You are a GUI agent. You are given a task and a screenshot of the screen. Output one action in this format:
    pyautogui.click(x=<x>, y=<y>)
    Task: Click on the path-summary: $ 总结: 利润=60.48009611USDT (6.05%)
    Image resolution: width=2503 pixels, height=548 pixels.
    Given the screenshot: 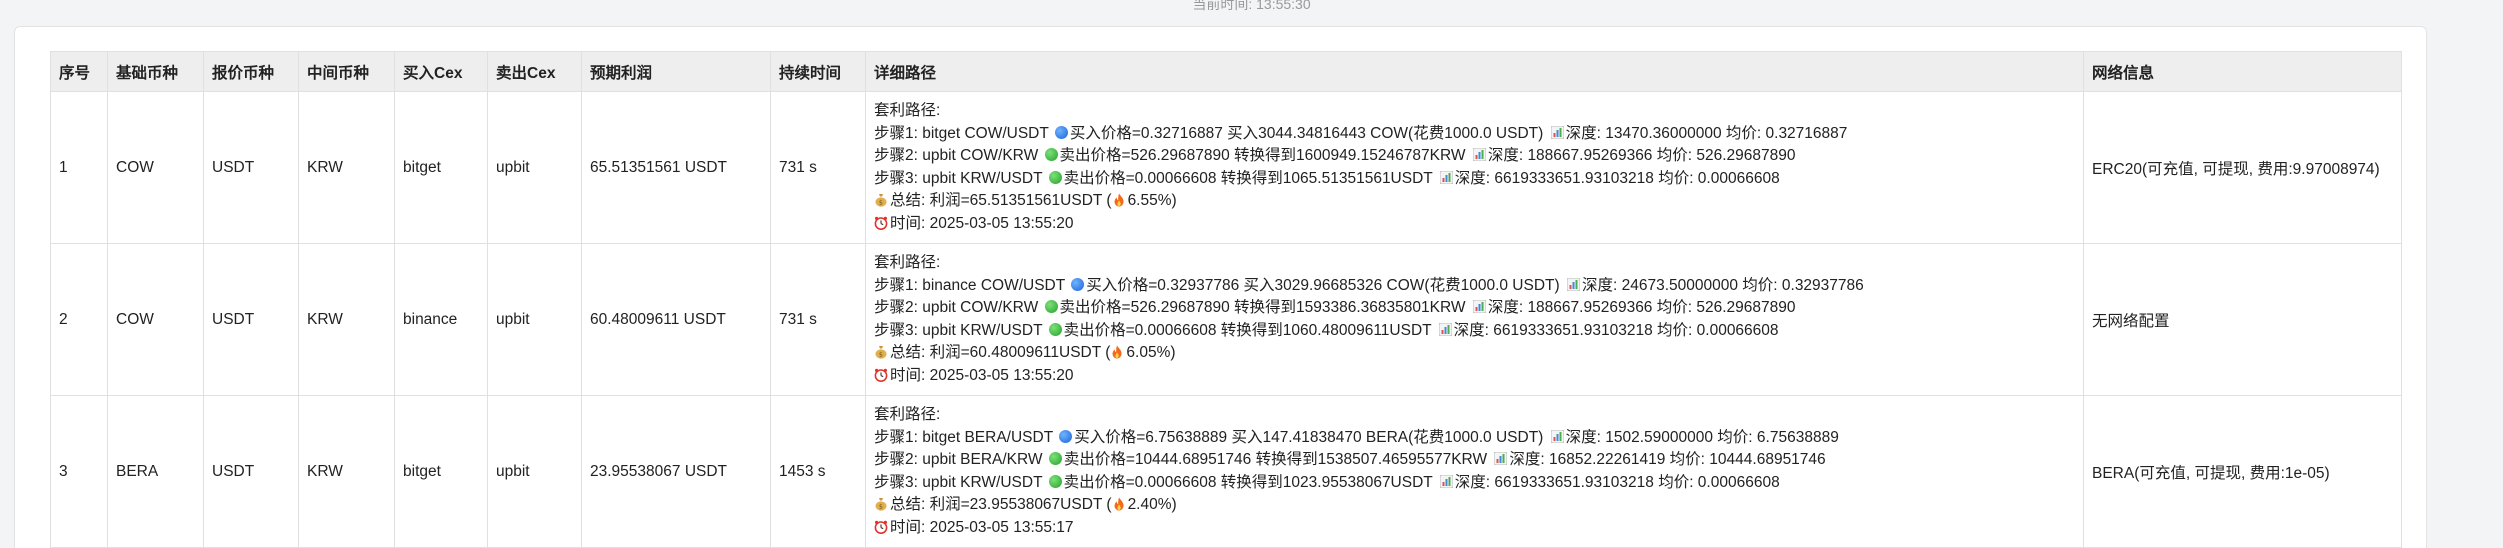 What is the action you would take?
    pyautogui.click(x=1474, y=353)
    